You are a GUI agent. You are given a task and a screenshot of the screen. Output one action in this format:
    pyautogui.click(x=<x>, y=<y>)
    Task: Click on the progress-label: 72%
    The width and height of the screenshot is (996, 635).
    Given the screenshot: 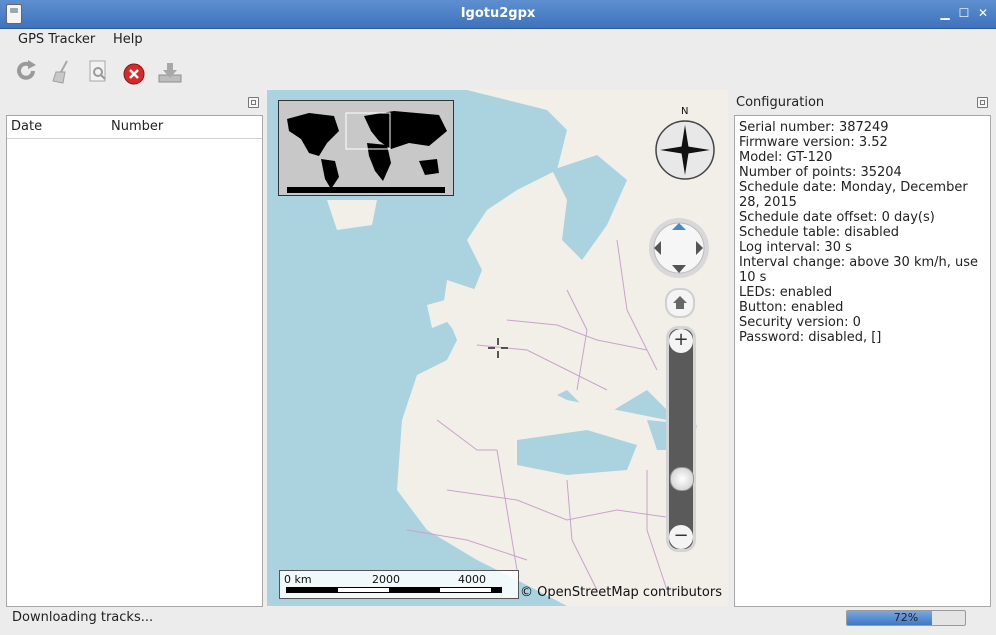 What is the action you would take?
    pyautogui.click(x=906, y=617)
    